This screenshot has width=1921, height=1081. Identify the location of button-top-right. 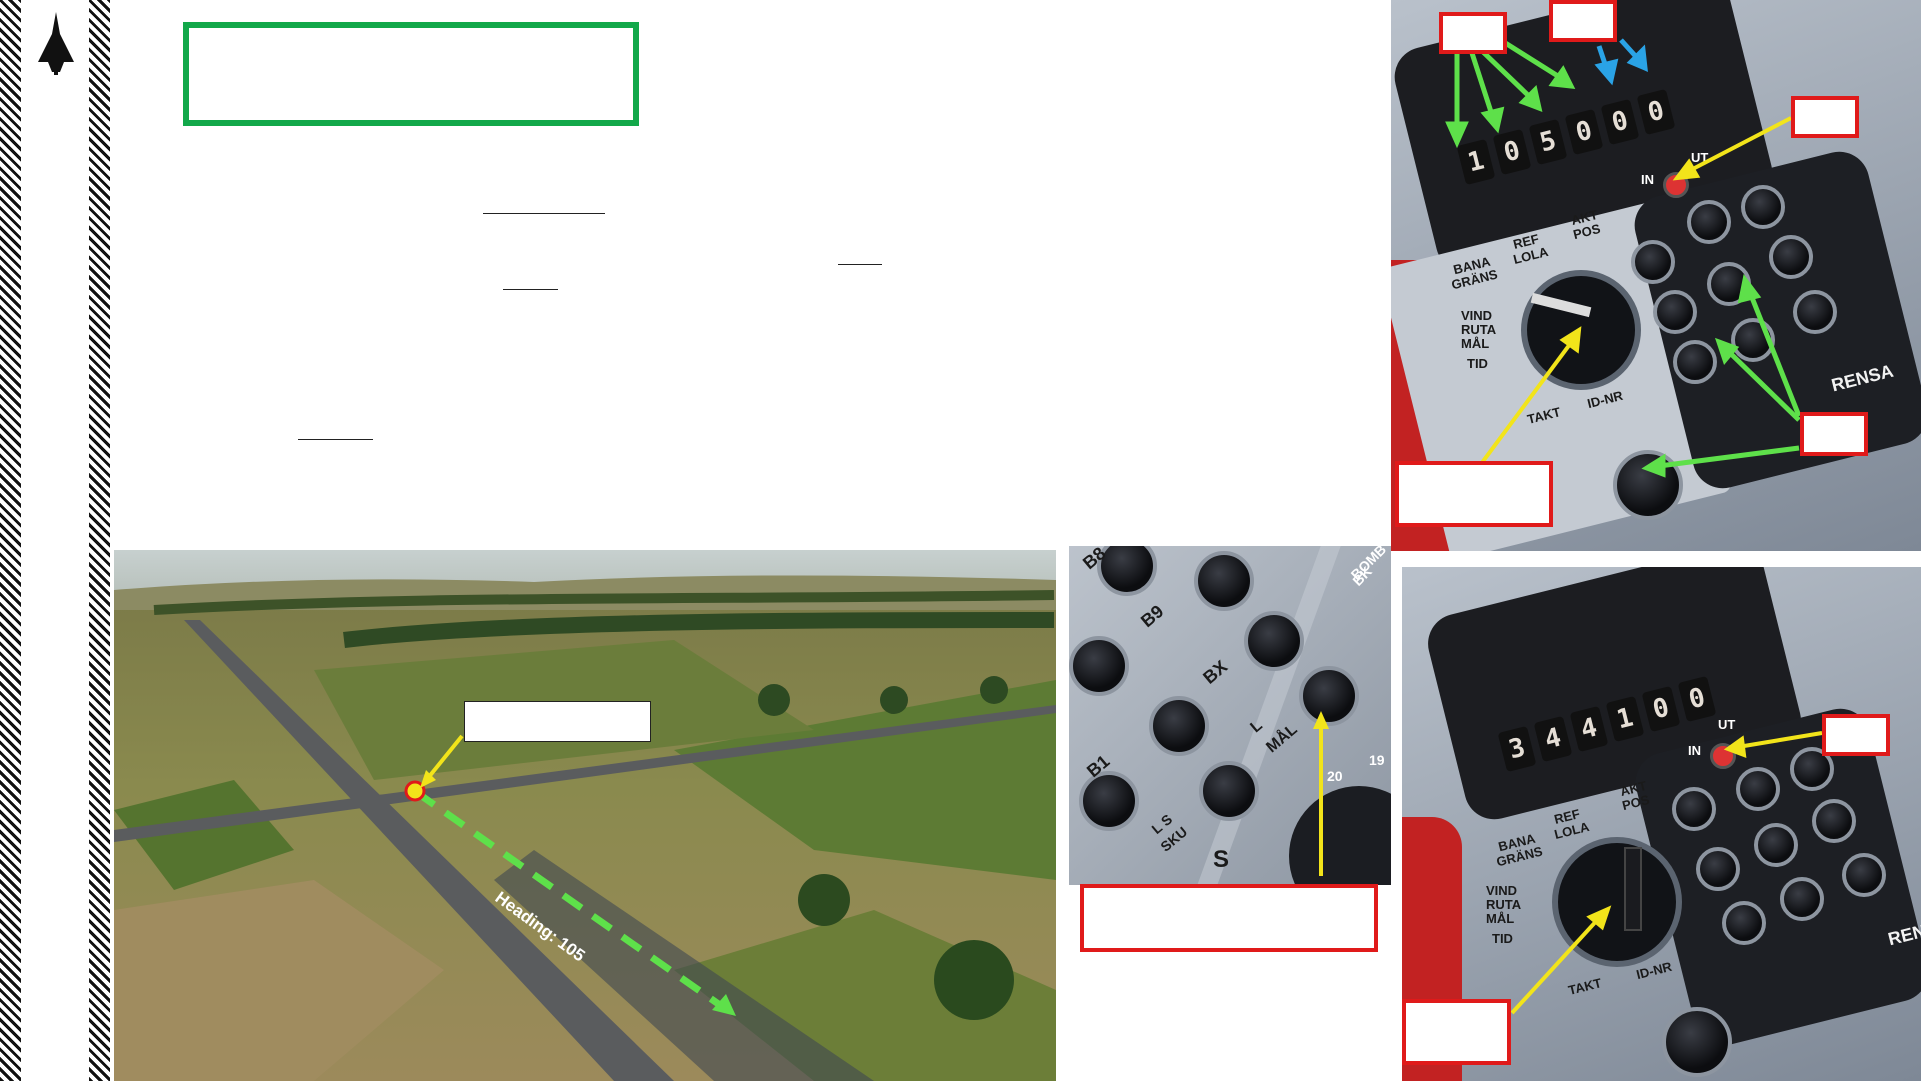
(1224, 581).